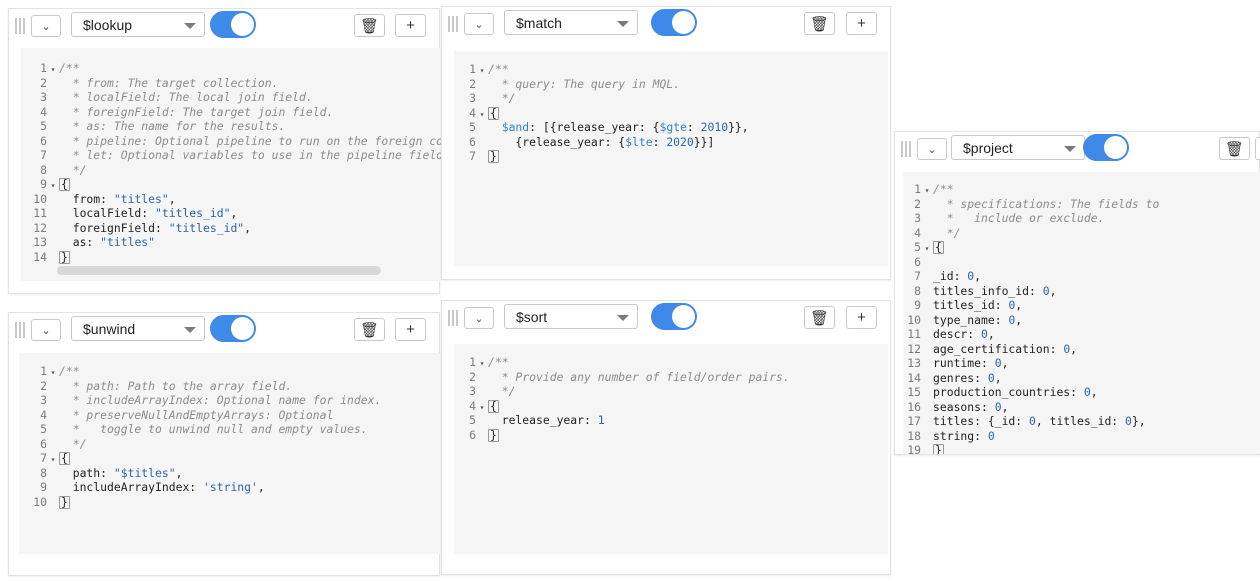 Image resolution: width=1260 pixels, height=583 pixels. Describe the element at coordinates (914, 363) in the screenshot. I see `line-number: 13` at that location.